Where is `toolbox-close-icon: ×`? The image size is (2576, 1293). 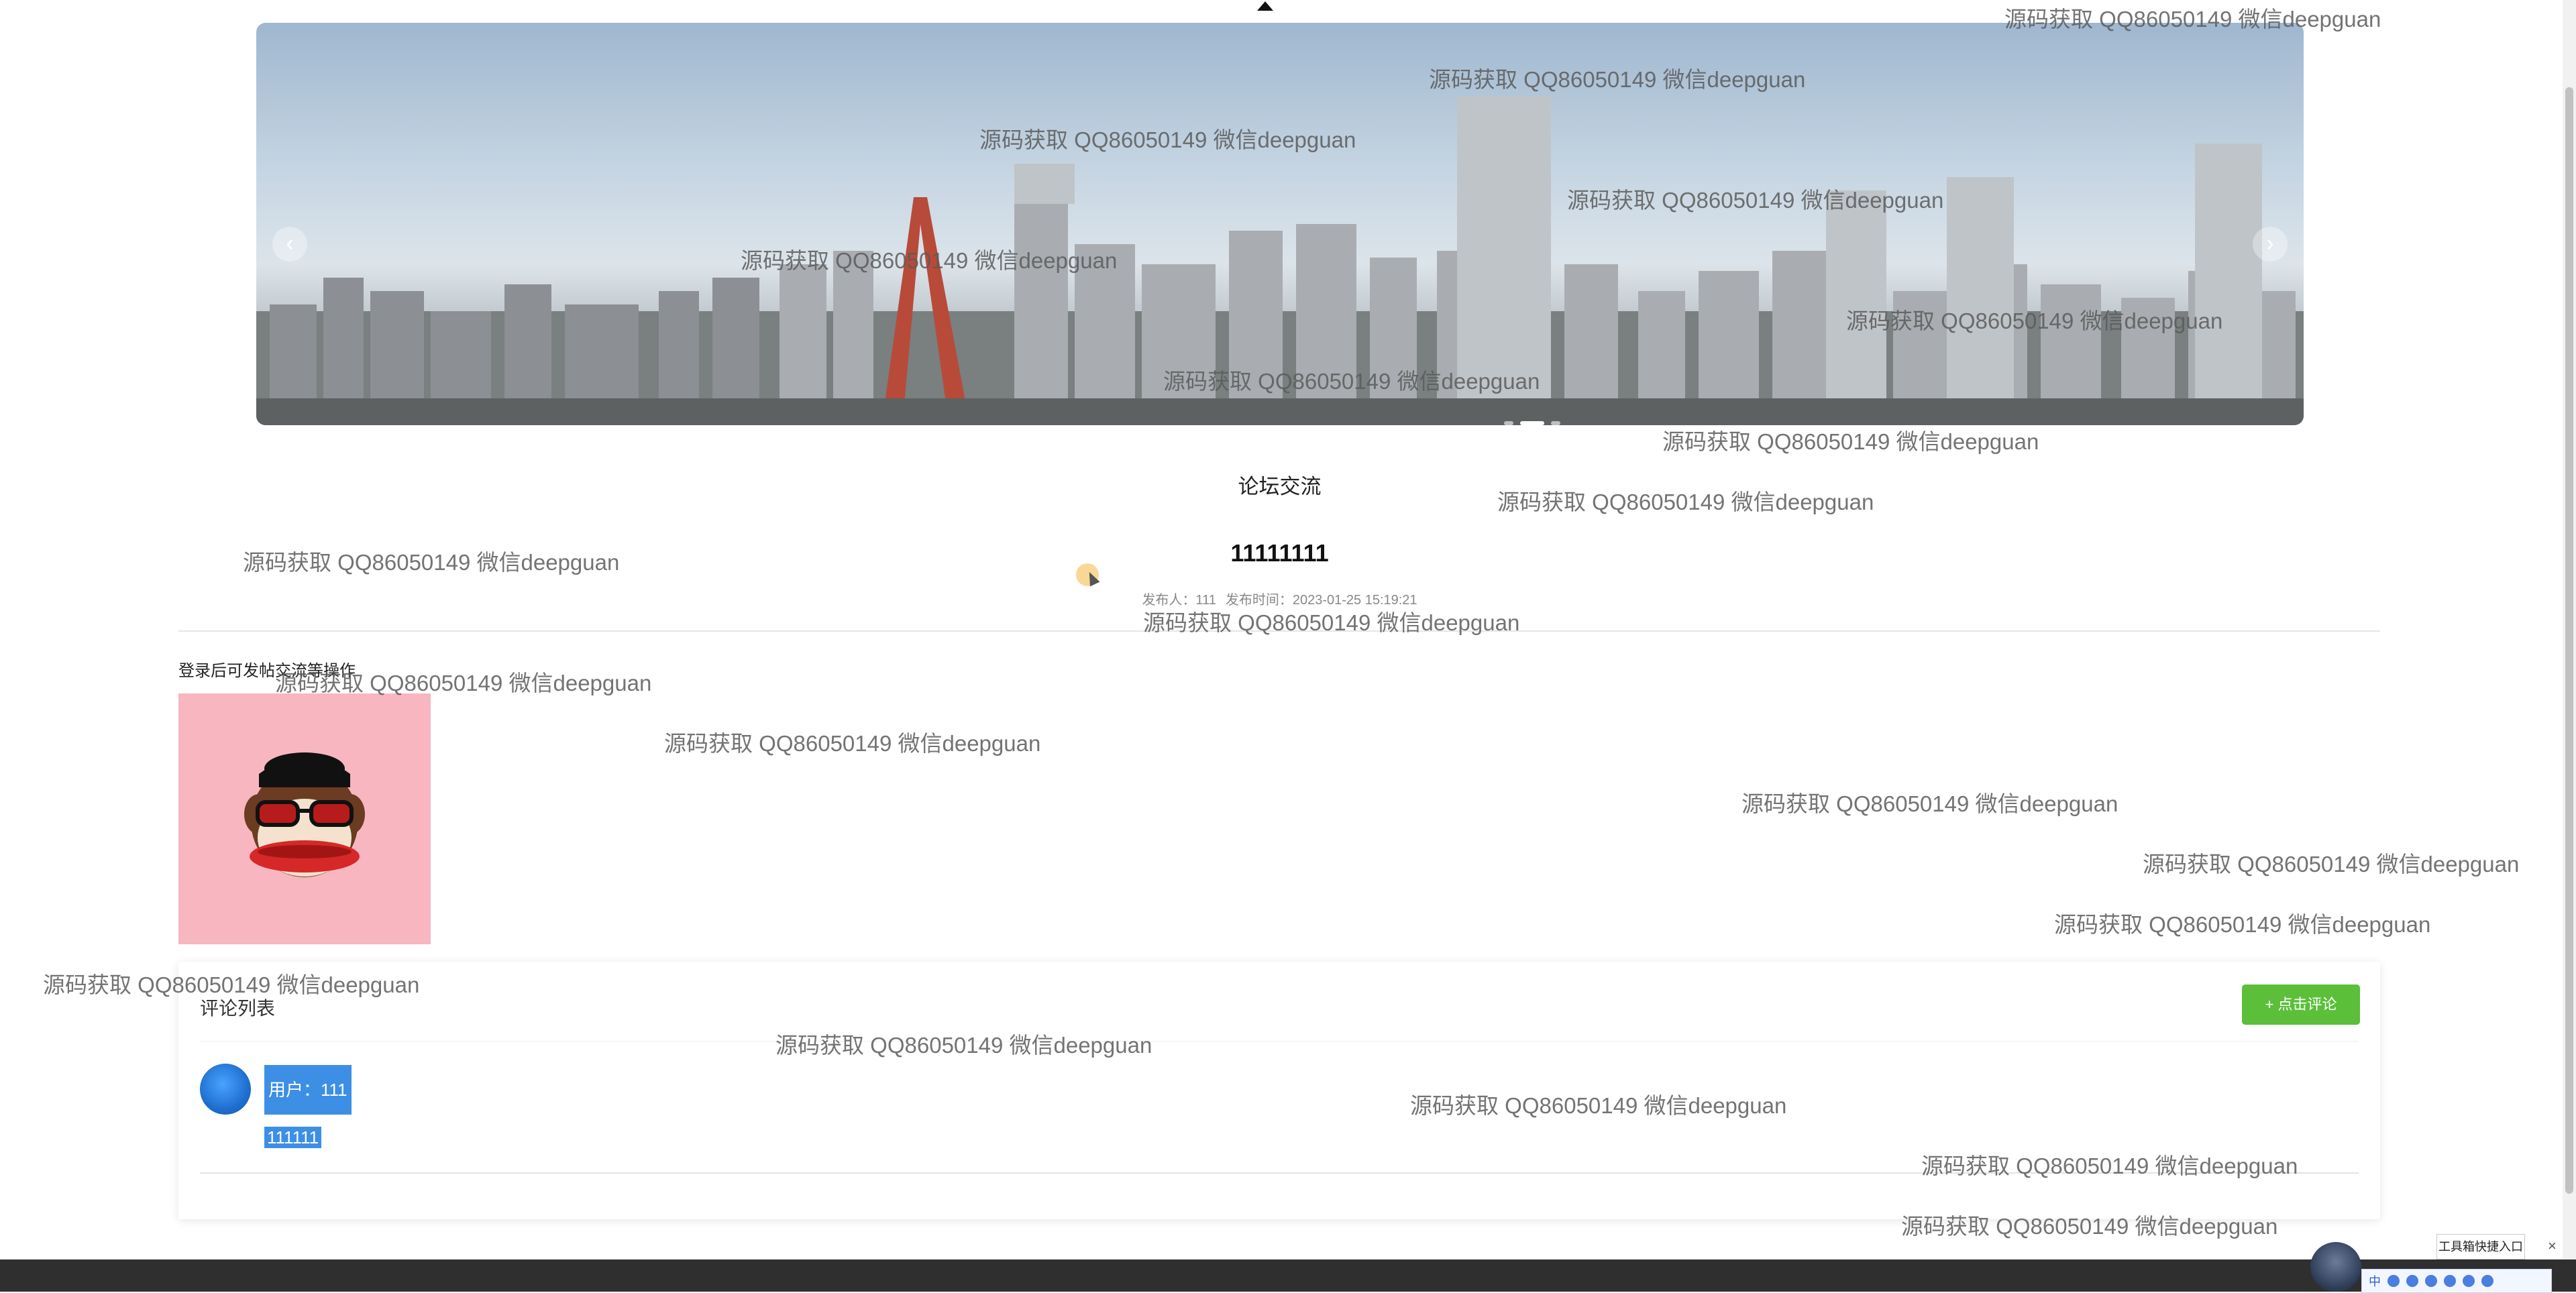
toolbox-close-icon: × is located at coordinates (2552, 1246).